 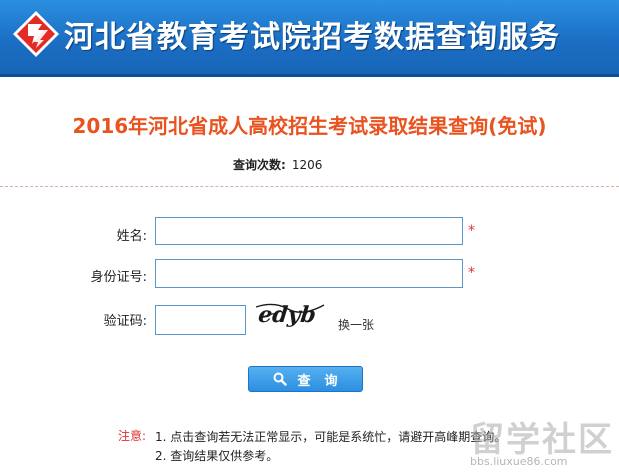 I want to click on name-label: 姓名:, so click(x=131, y=236).